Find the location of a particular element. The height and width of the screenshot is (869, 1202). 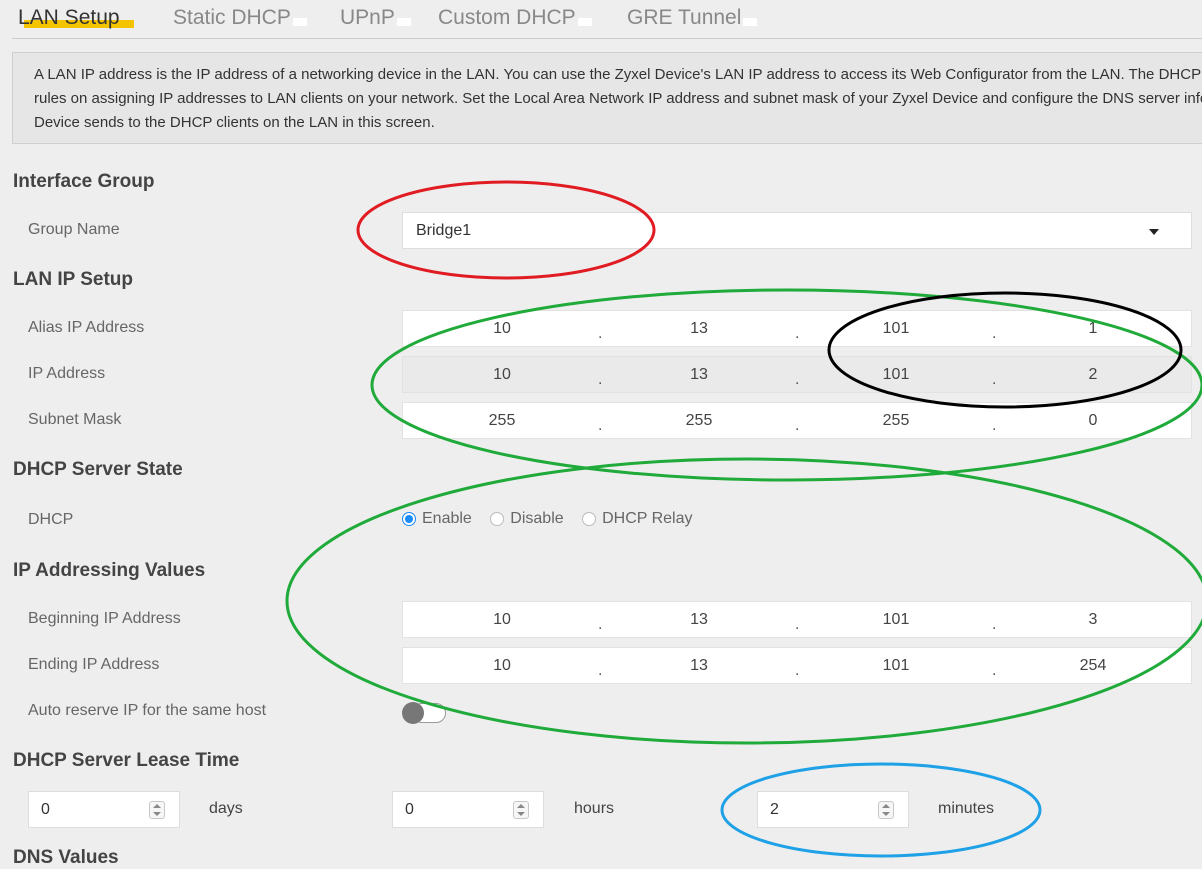

subnet-mask-field: 255 . 255 . 255 . 0 is located at coordinates (797, 420).